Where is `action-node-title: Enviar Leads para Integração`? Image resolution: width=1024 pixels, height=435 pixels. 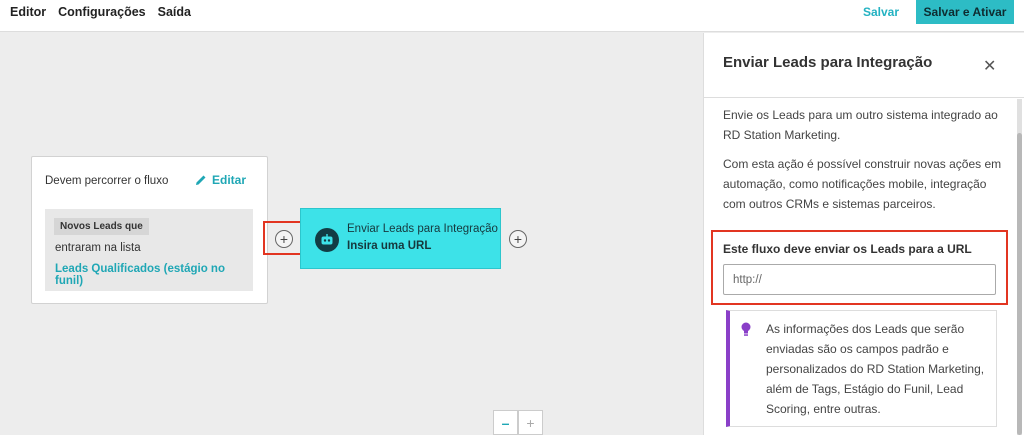 action-node-title: Enviar Leads para Integração is located at coordinates (422, 229).